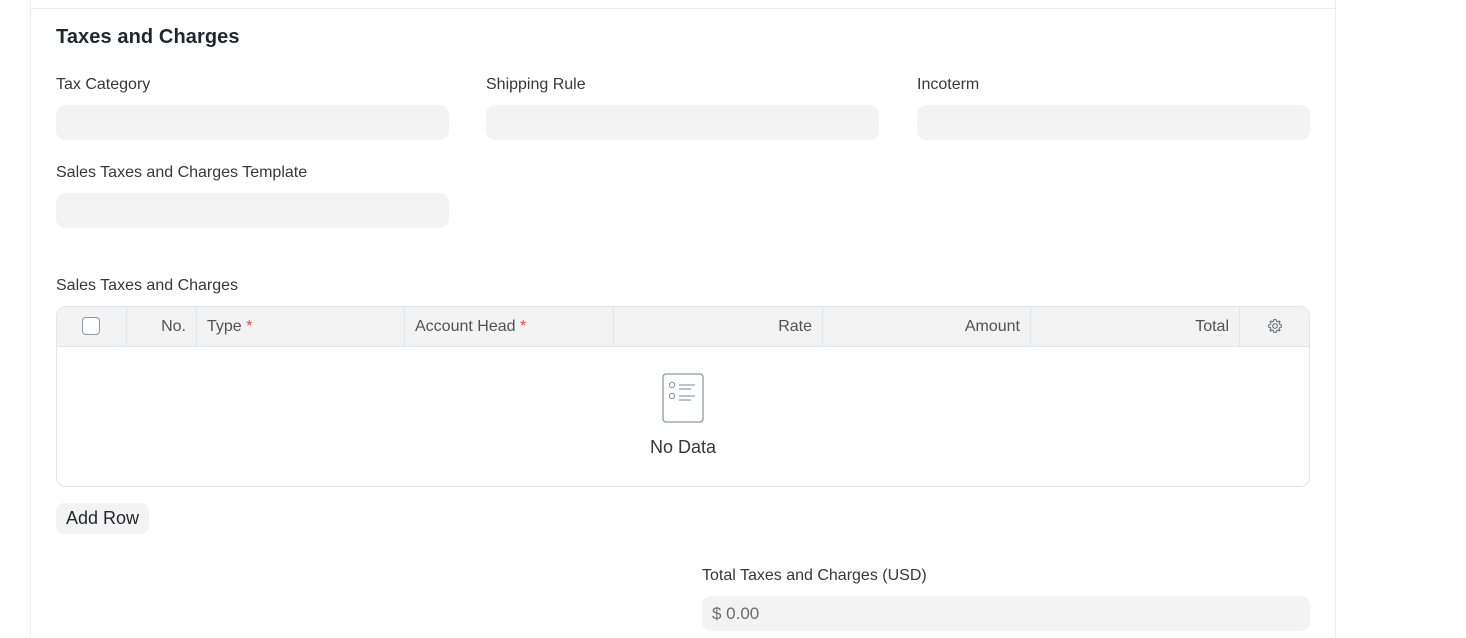 The width and height of the screenshot is (1466, 638). I want to click on column-header-rate: Rate, so click(718, 327).